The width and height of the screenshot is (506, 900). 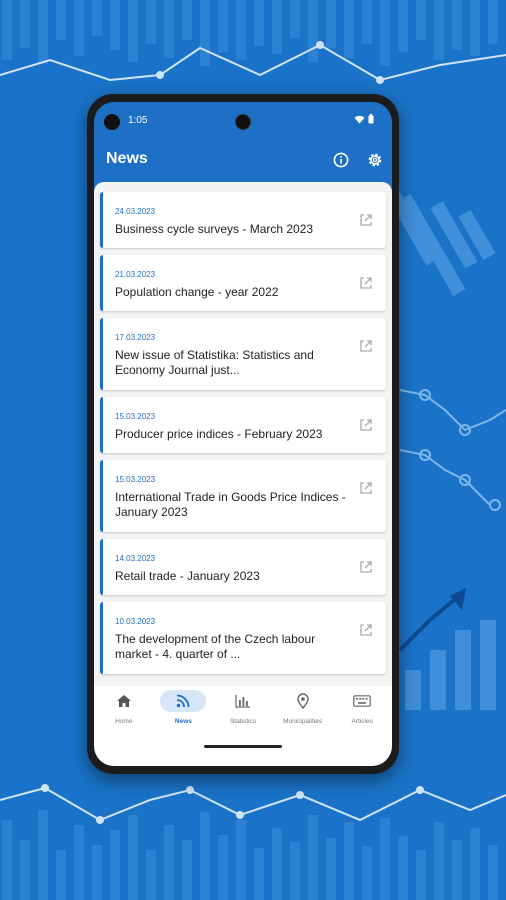 I want to click on nav-item-home: Home, so click(x=124, y=713).